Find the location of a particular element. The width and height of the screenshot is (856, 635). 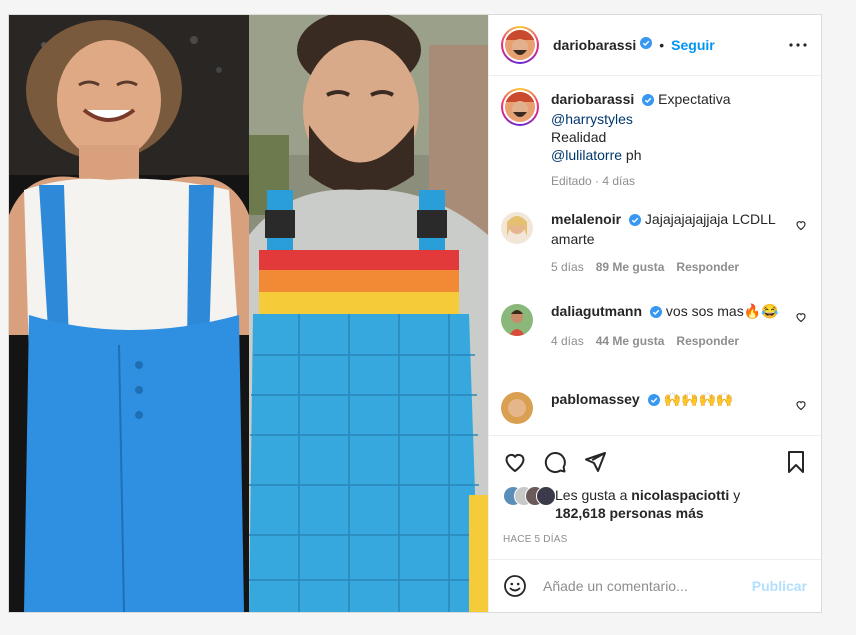

post-timestamp: HACE 5 DÍAS is located at coordinates (655, 539).